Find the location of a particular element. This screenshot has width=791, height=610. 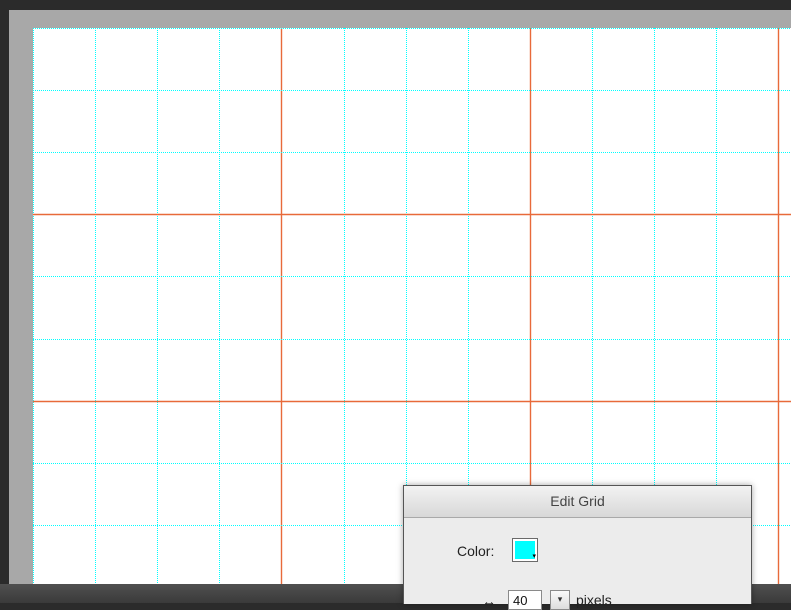

horizontal-spacing-icon: ↔ is located at coordinates (489, 601).